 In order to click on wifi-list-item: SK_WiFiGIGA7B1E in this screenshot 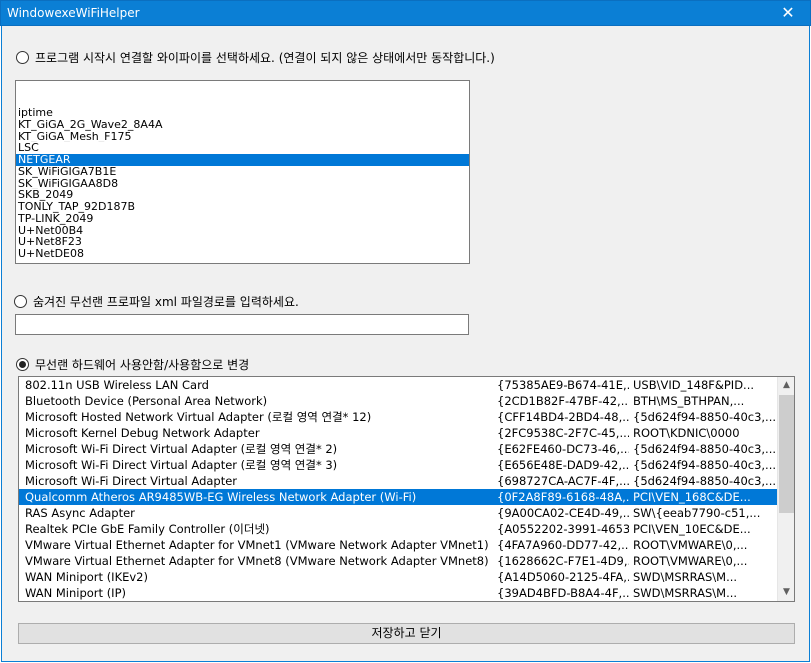, I will do `click(242, 172)`.